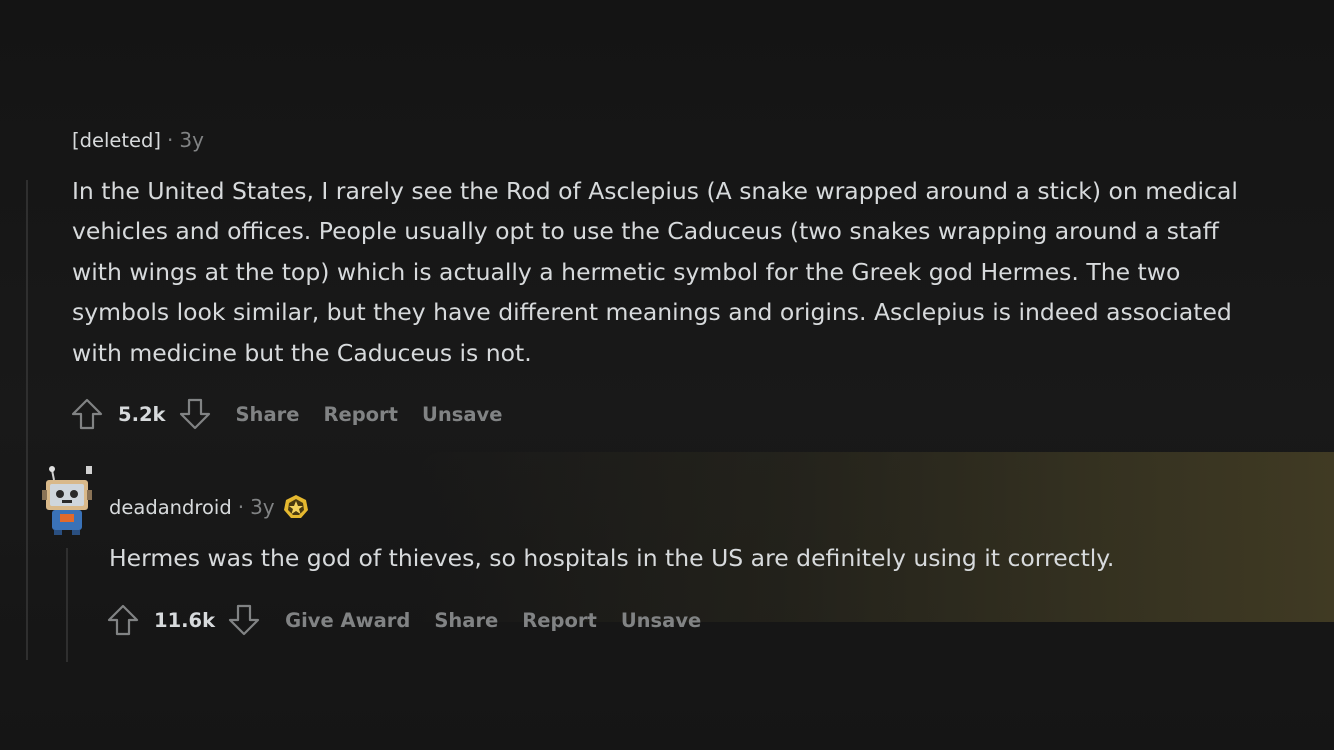 Image resolution: width=1334 pixels, height=750 pixels. What do you see at coordinates (170, 507) in the screenshot?
I see `reply-author: deadandroid` at bounding box center [170, 507].